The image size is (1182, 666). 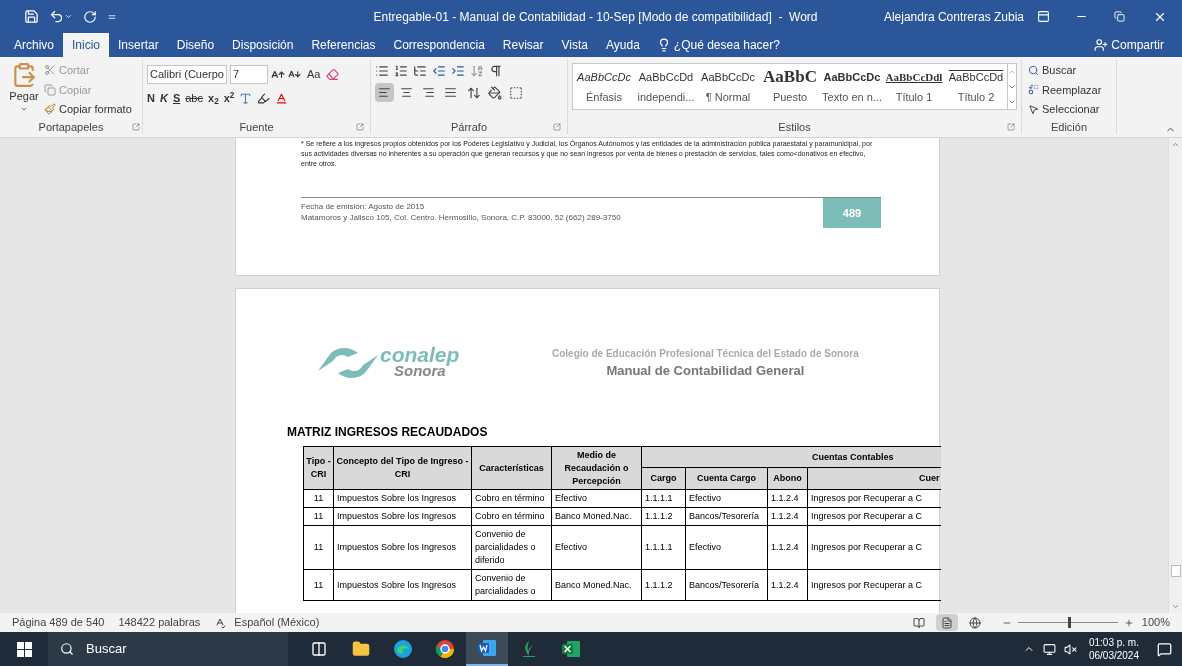 What do you see at coordinates (496, 71) in the screenshot?
I see `show-marks-icon` at bounding box center [496, 71].